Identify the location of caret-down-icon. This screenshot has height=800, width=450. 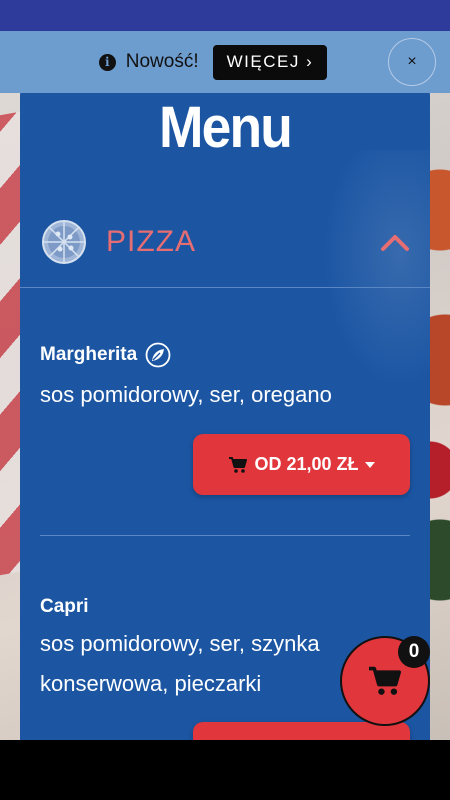
(369, 464).